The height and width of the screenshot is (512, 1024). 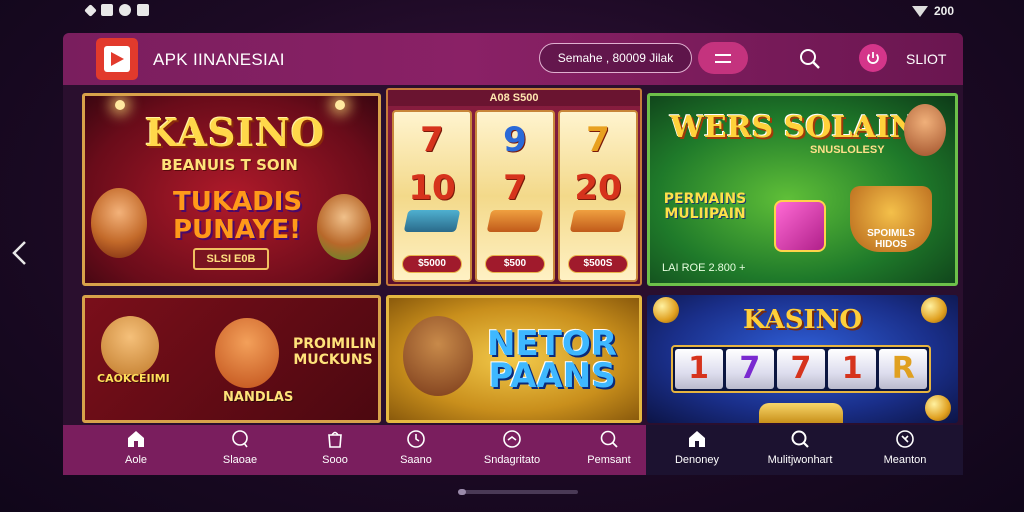 I want to click on gauge-icon, so click(x=512, y=439).